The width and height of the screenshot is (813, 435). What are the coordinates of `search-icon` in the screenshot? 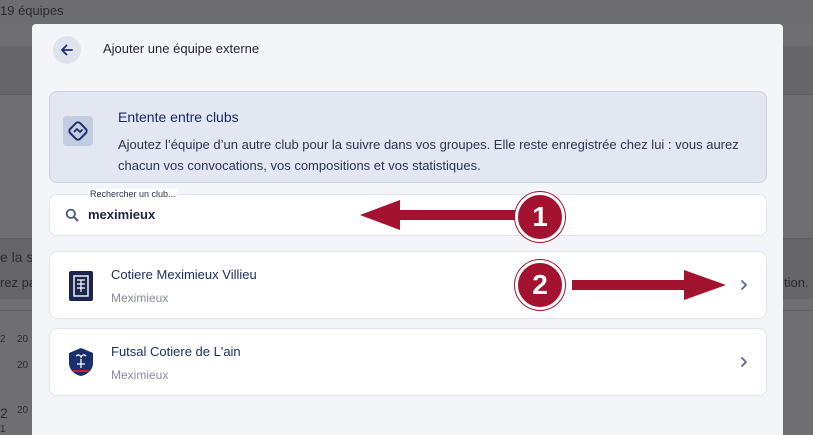 It's located at (72, 215).